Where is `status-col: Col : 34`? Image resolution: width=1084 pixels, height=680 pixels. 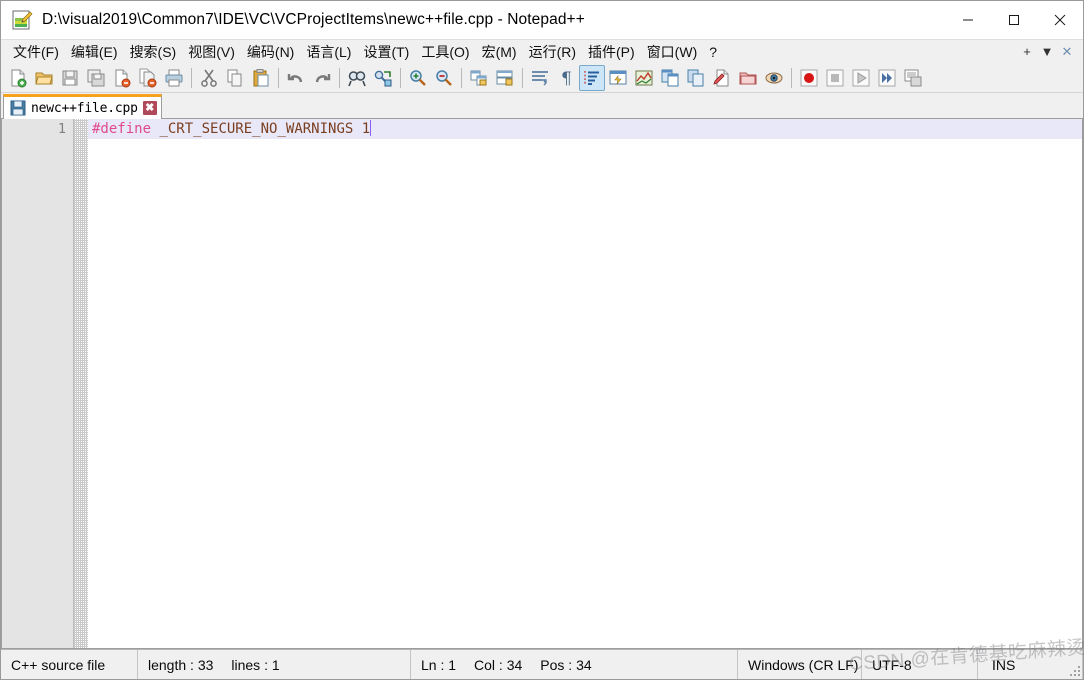
status-col: Col : 34 is located at coordinates (498, 664).